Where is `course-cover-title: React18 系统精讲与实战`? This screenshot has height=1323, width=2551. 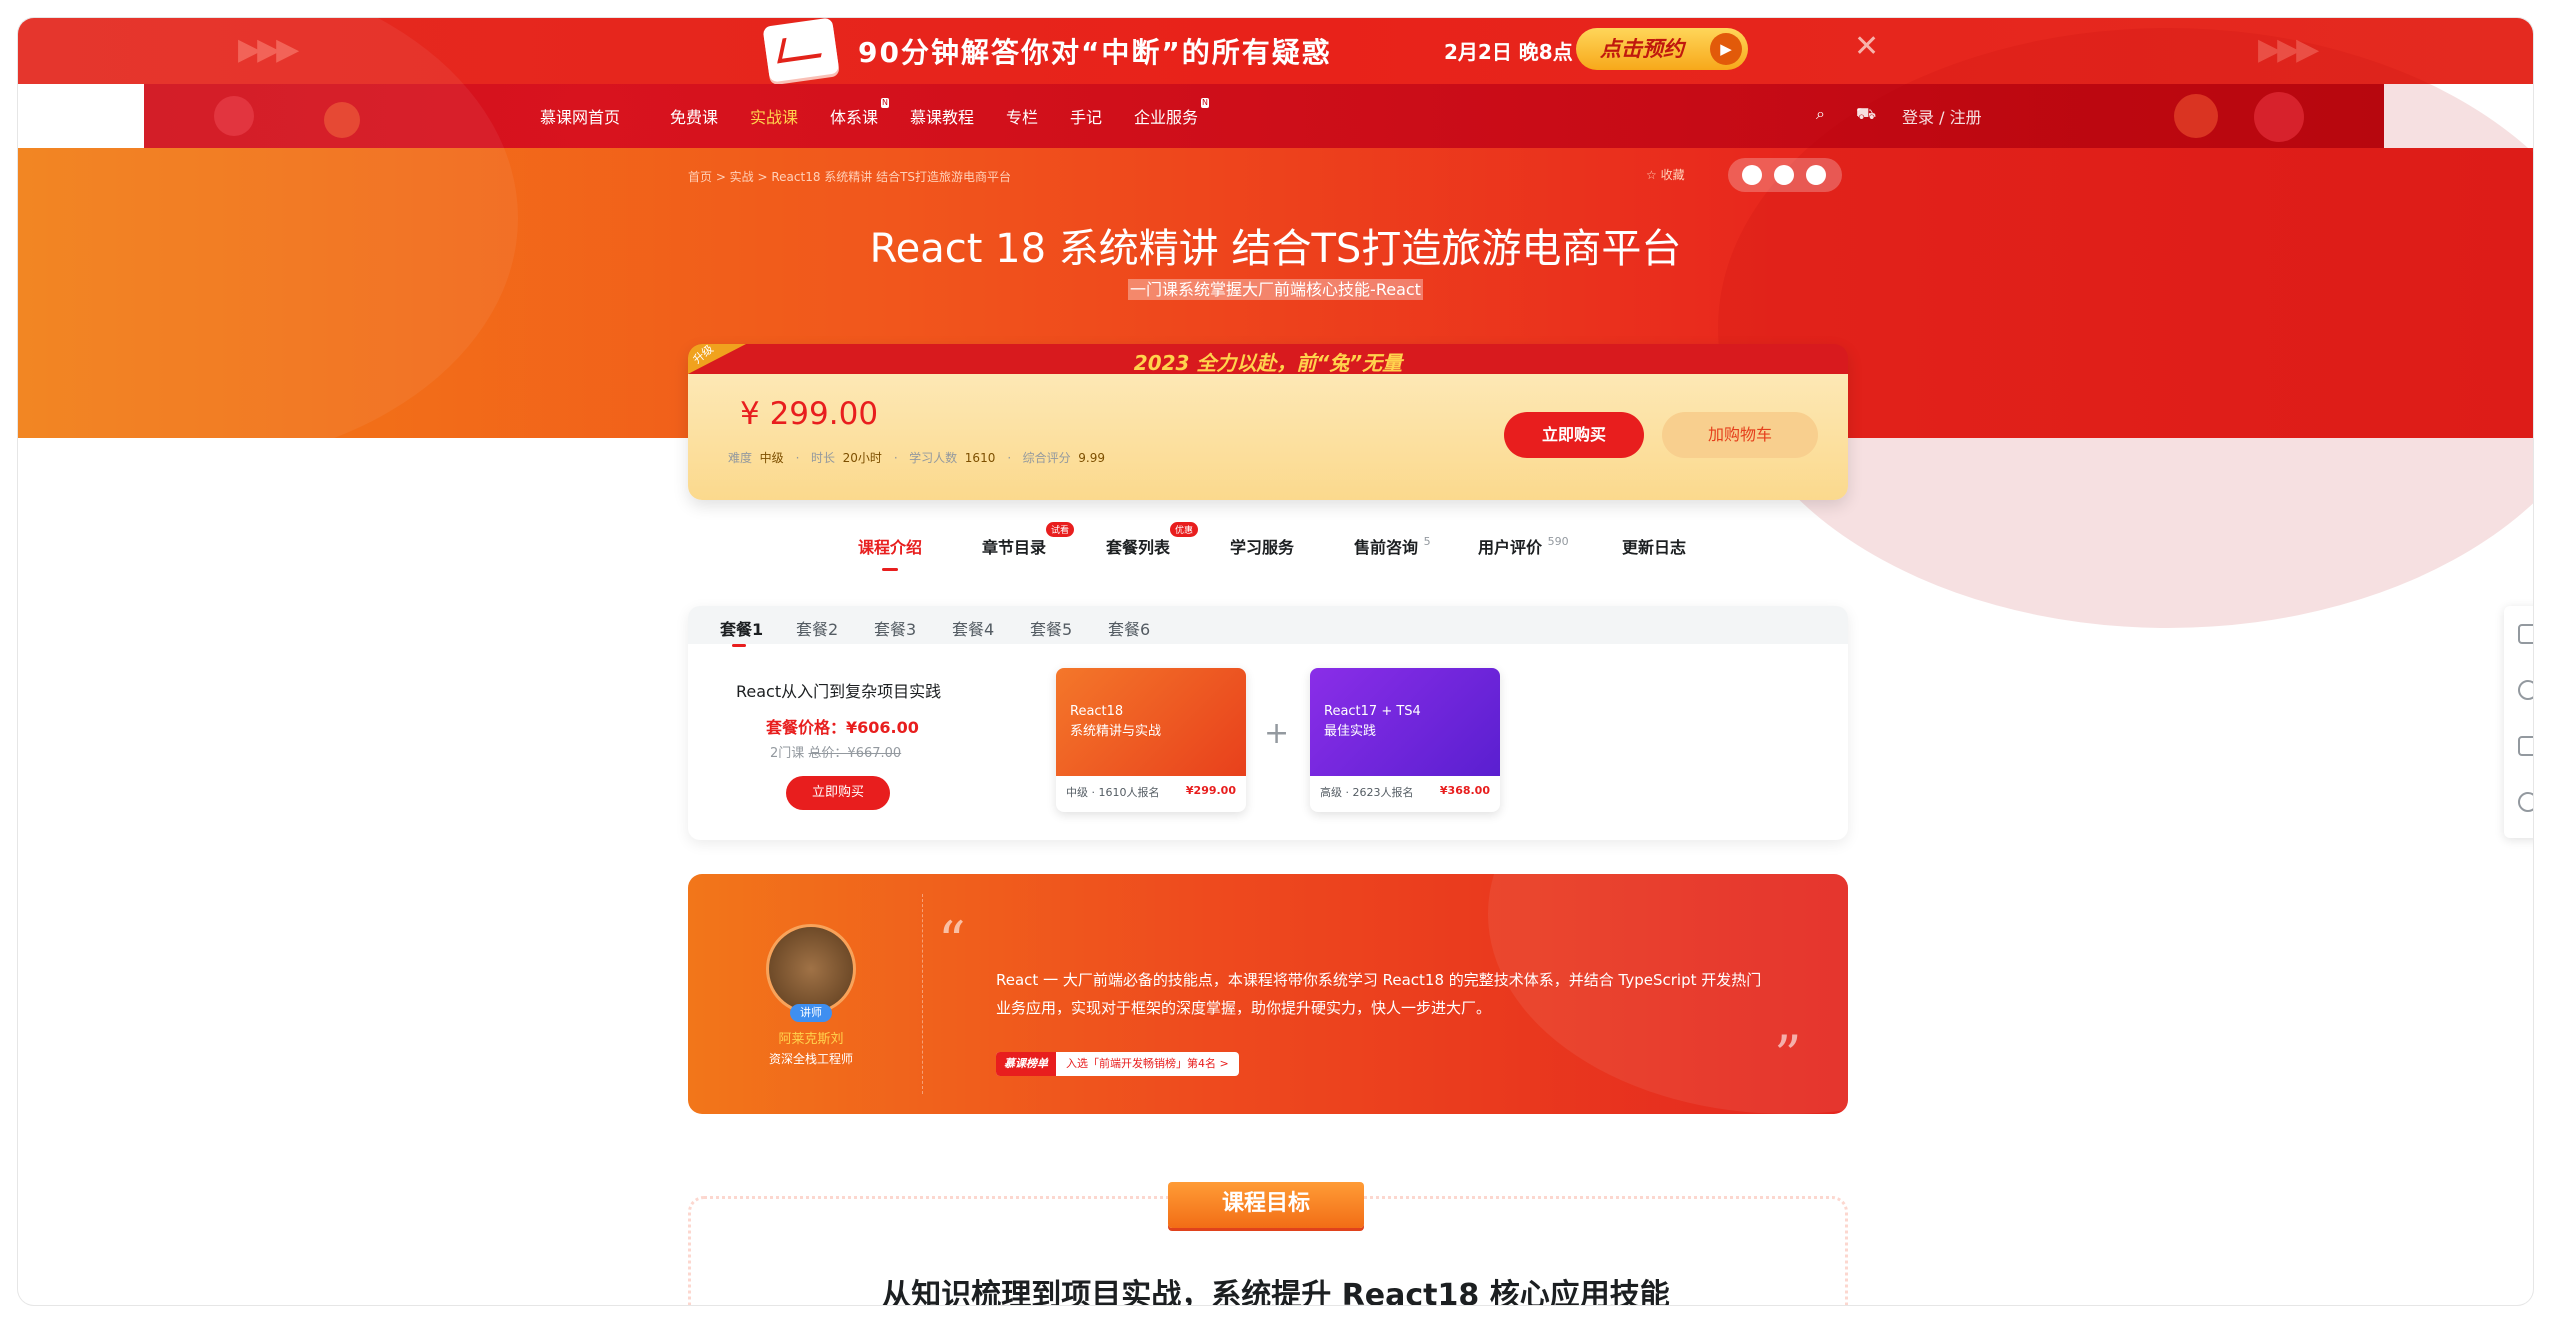
course-cover-title: React18 系统精讲与实战 is located at coordinates (1116, 721).